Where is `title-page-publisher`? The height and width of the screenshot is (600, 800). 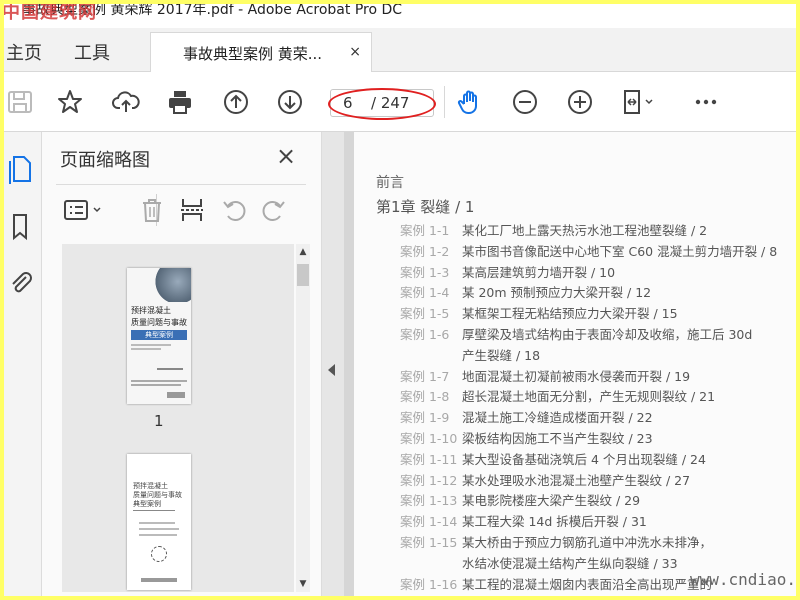 title-page-publisher is located at coordinates (159, 580).